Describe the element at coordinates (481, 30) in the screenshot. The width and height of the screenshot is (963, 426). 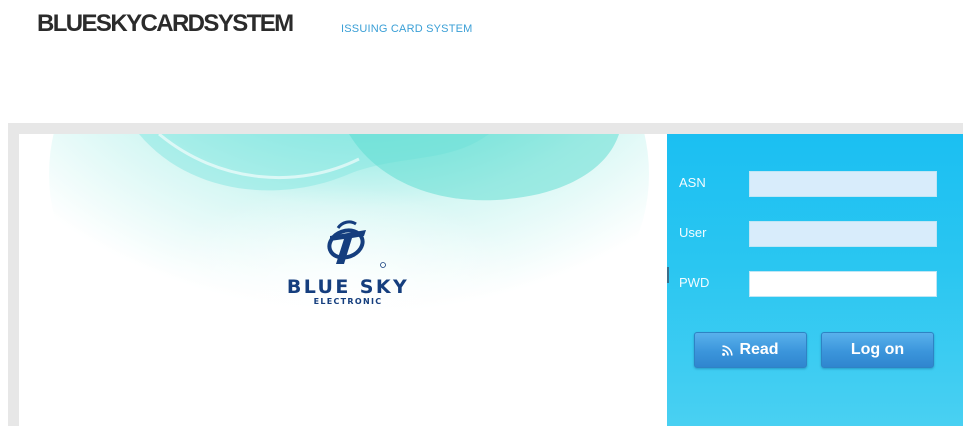
I see `header: BLUESKYCARDSYSTEM ISSUING CARD SYSTEM` at that location.